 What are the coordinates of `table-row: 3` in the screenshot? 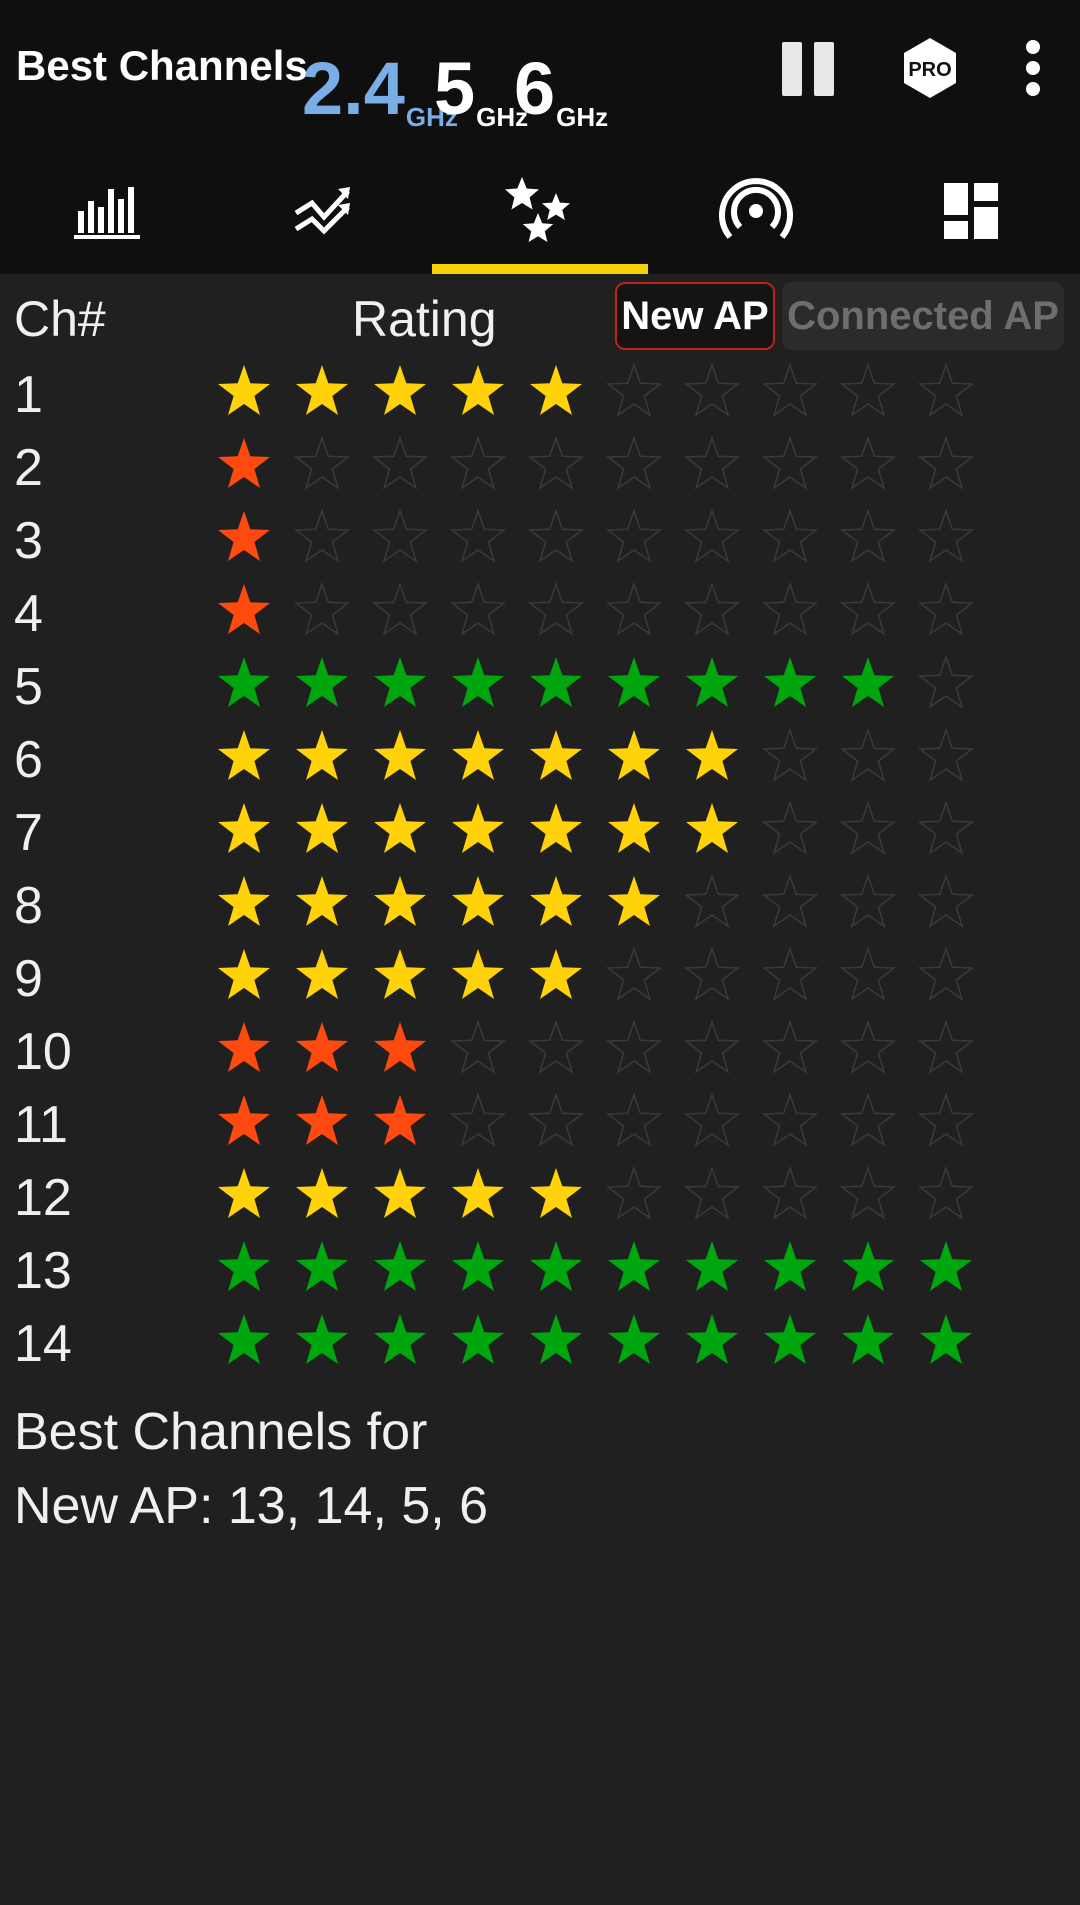 It's located at (540, 537).